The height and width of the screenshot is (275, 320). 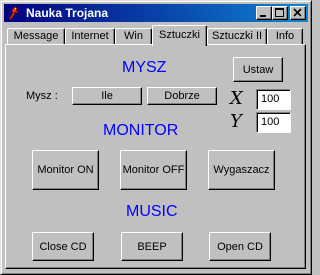 I want to click on screensaver-button: Wygaszacz, so click(x=241, y=170).